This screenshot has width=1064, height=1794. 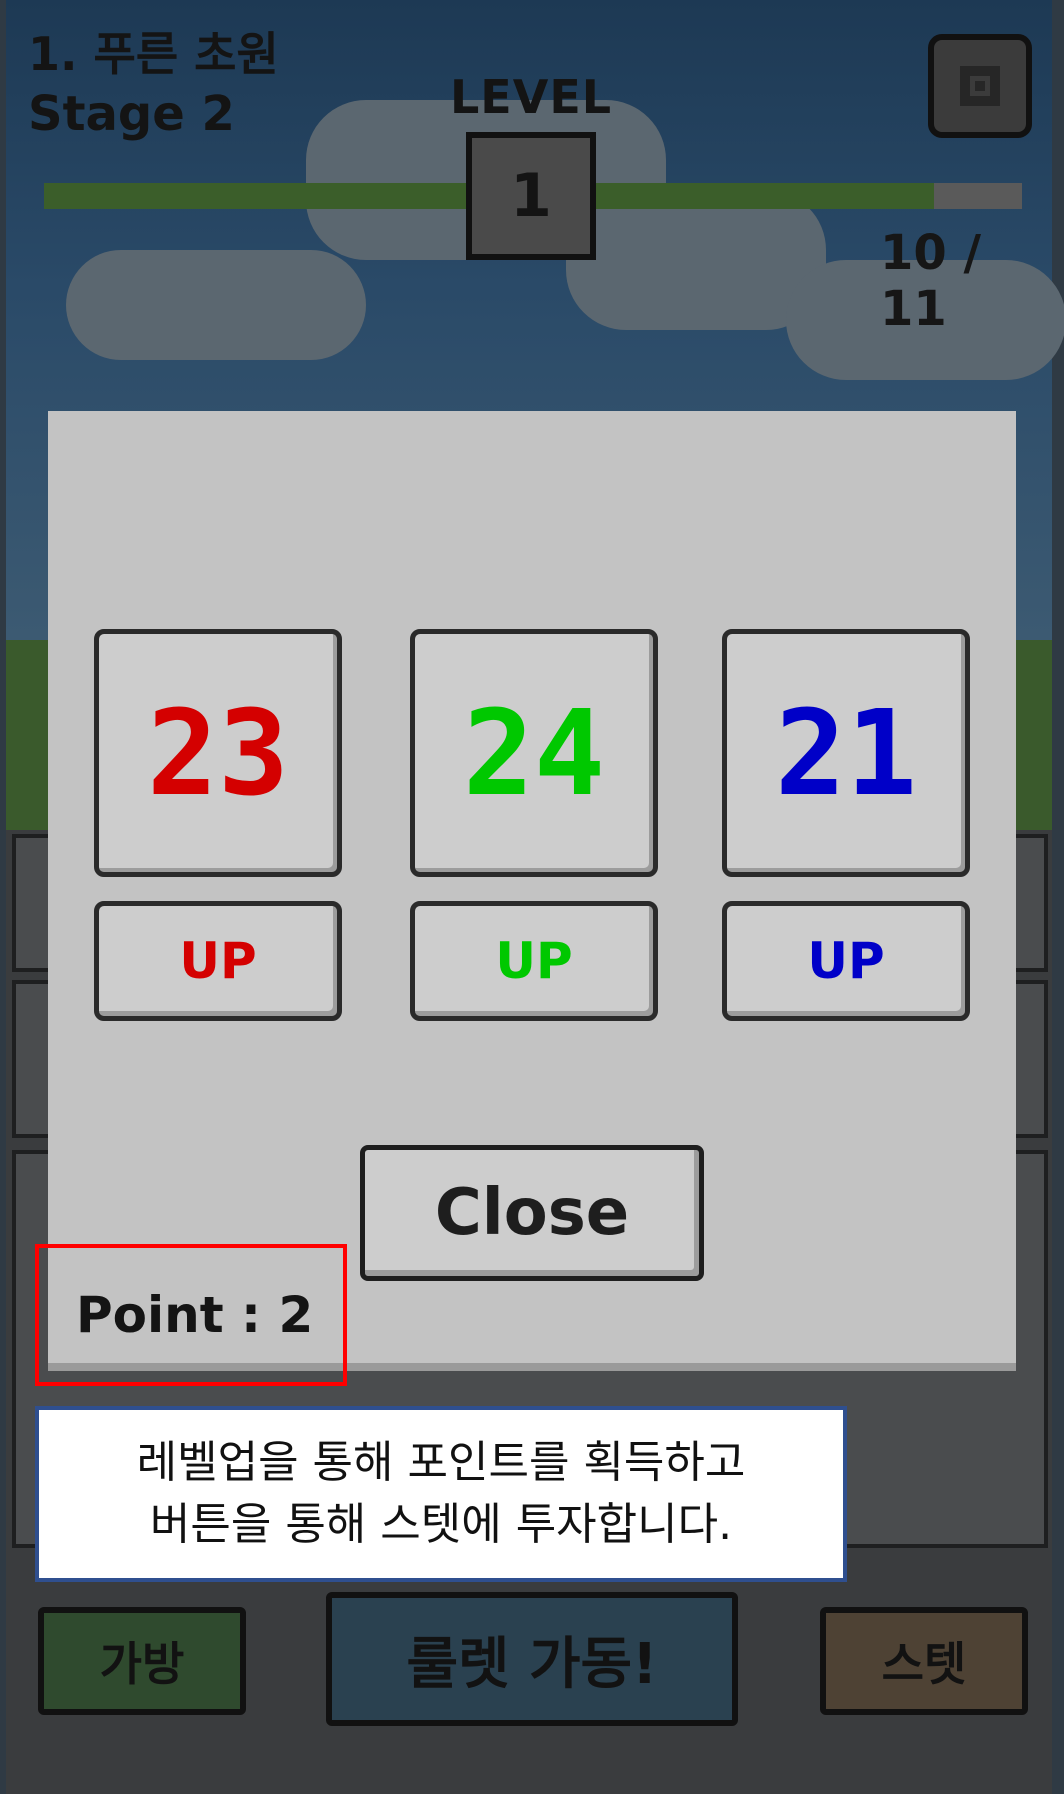 What do you see at coordinates (131, 114) in the screenshot?
I see `stage-number: Stage 2` at bounding box center [131, 114].